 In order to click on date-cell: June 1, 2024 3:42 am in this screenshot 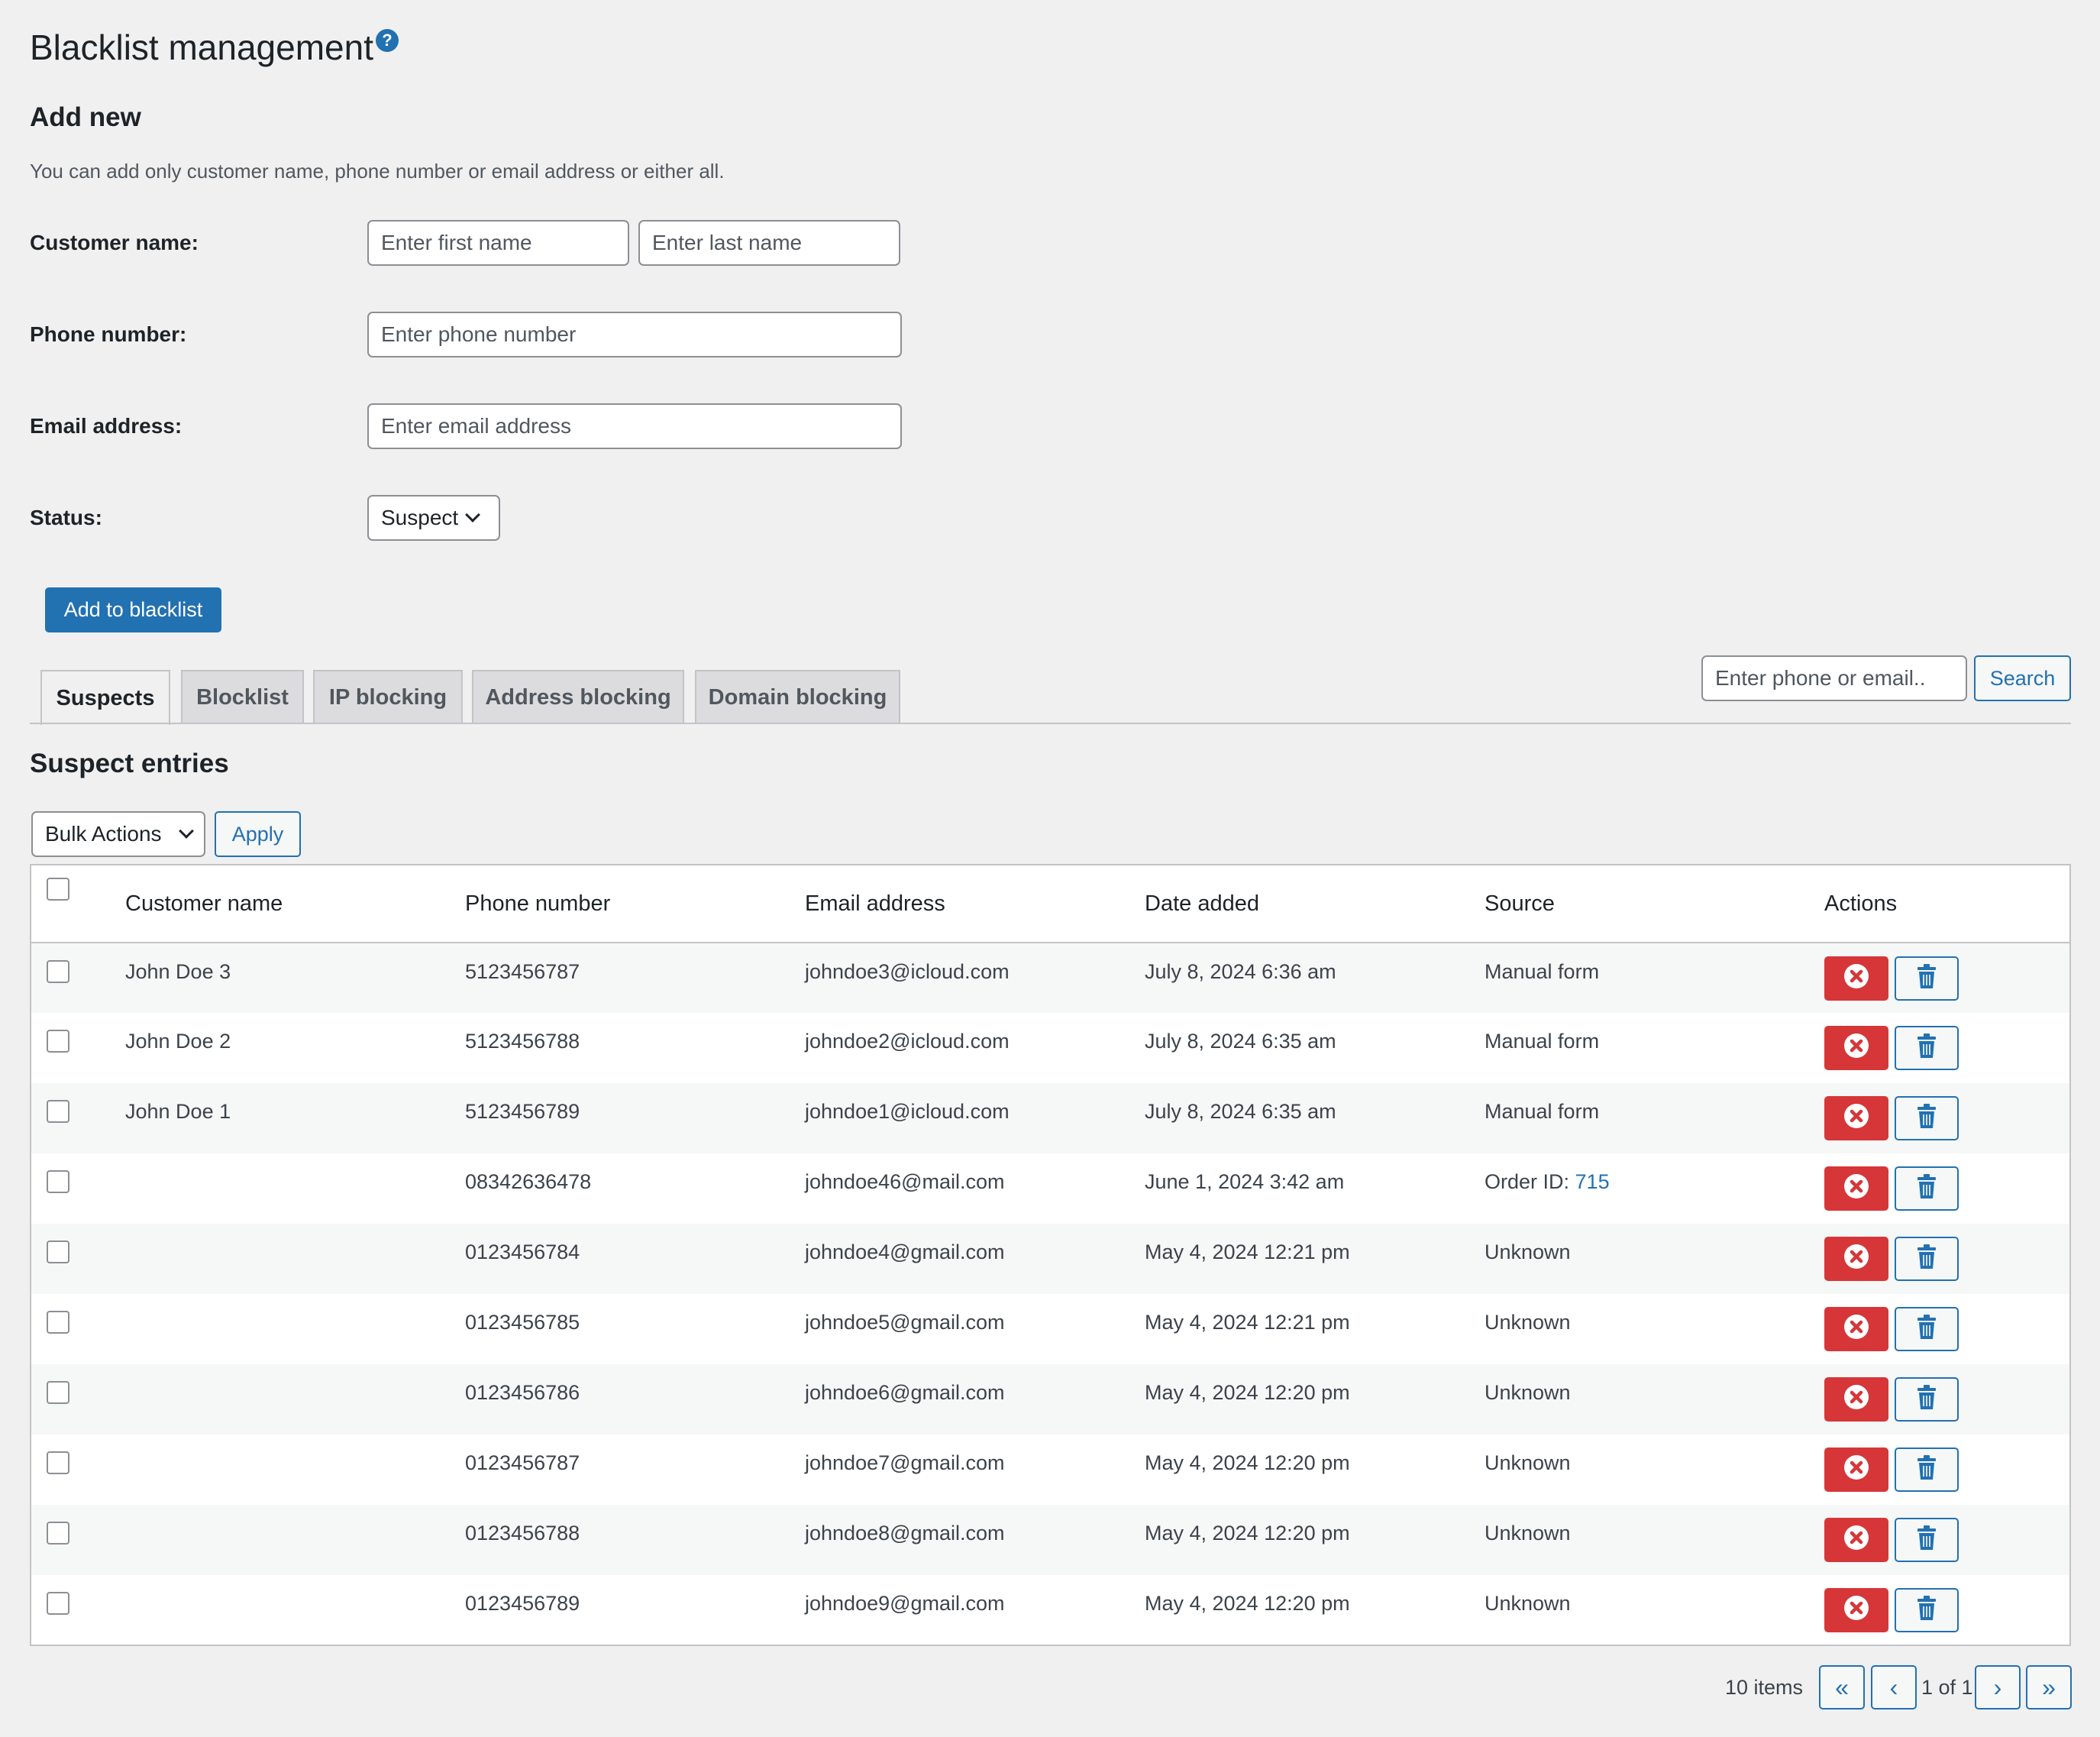, I will do `click(1245, 1181)`.